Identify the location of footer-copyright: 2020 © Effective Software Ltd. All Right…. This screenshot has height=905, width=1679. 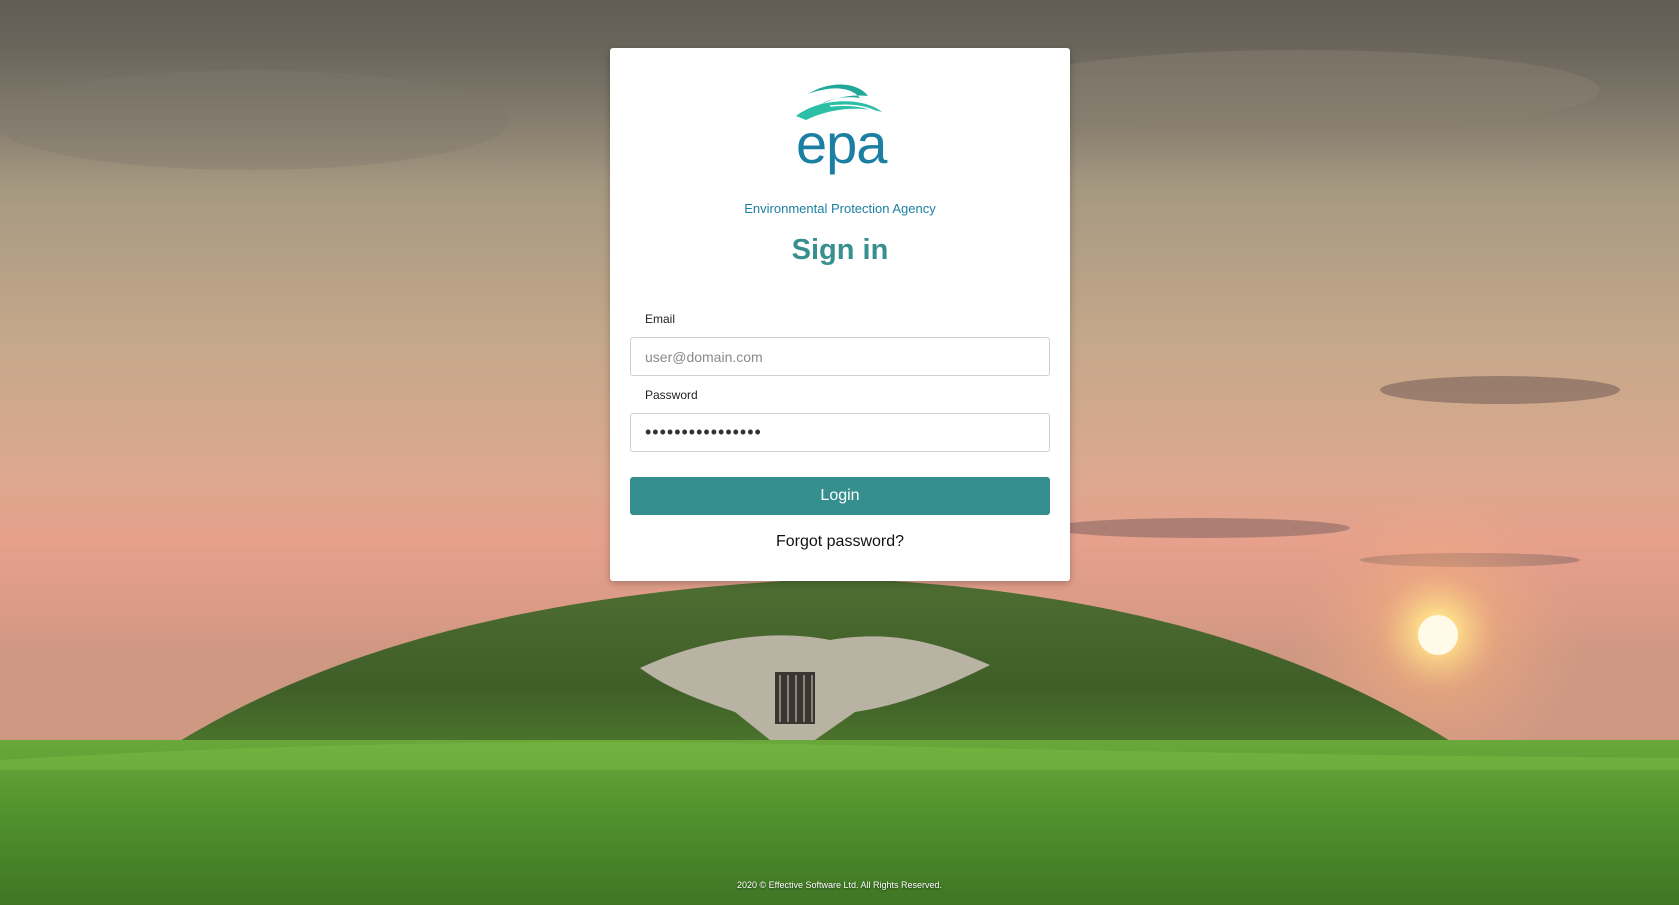
(839, 885).